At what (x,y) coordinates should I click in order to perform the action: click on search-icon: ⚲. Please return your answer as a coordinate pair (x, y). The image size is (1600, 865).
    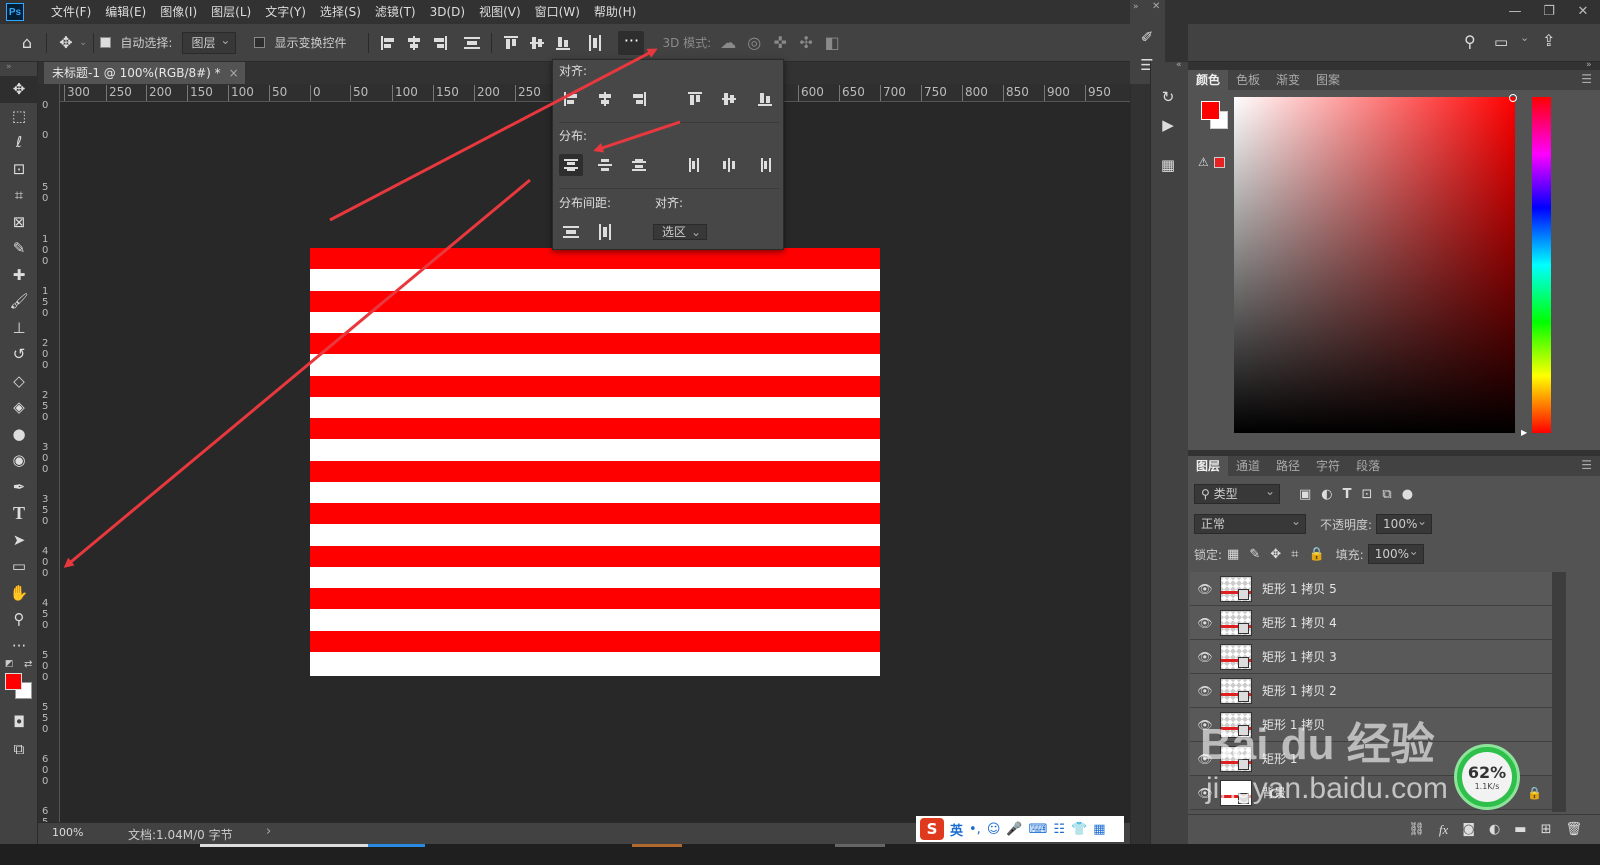
    Looking at the image, I should click on (1470, 41).